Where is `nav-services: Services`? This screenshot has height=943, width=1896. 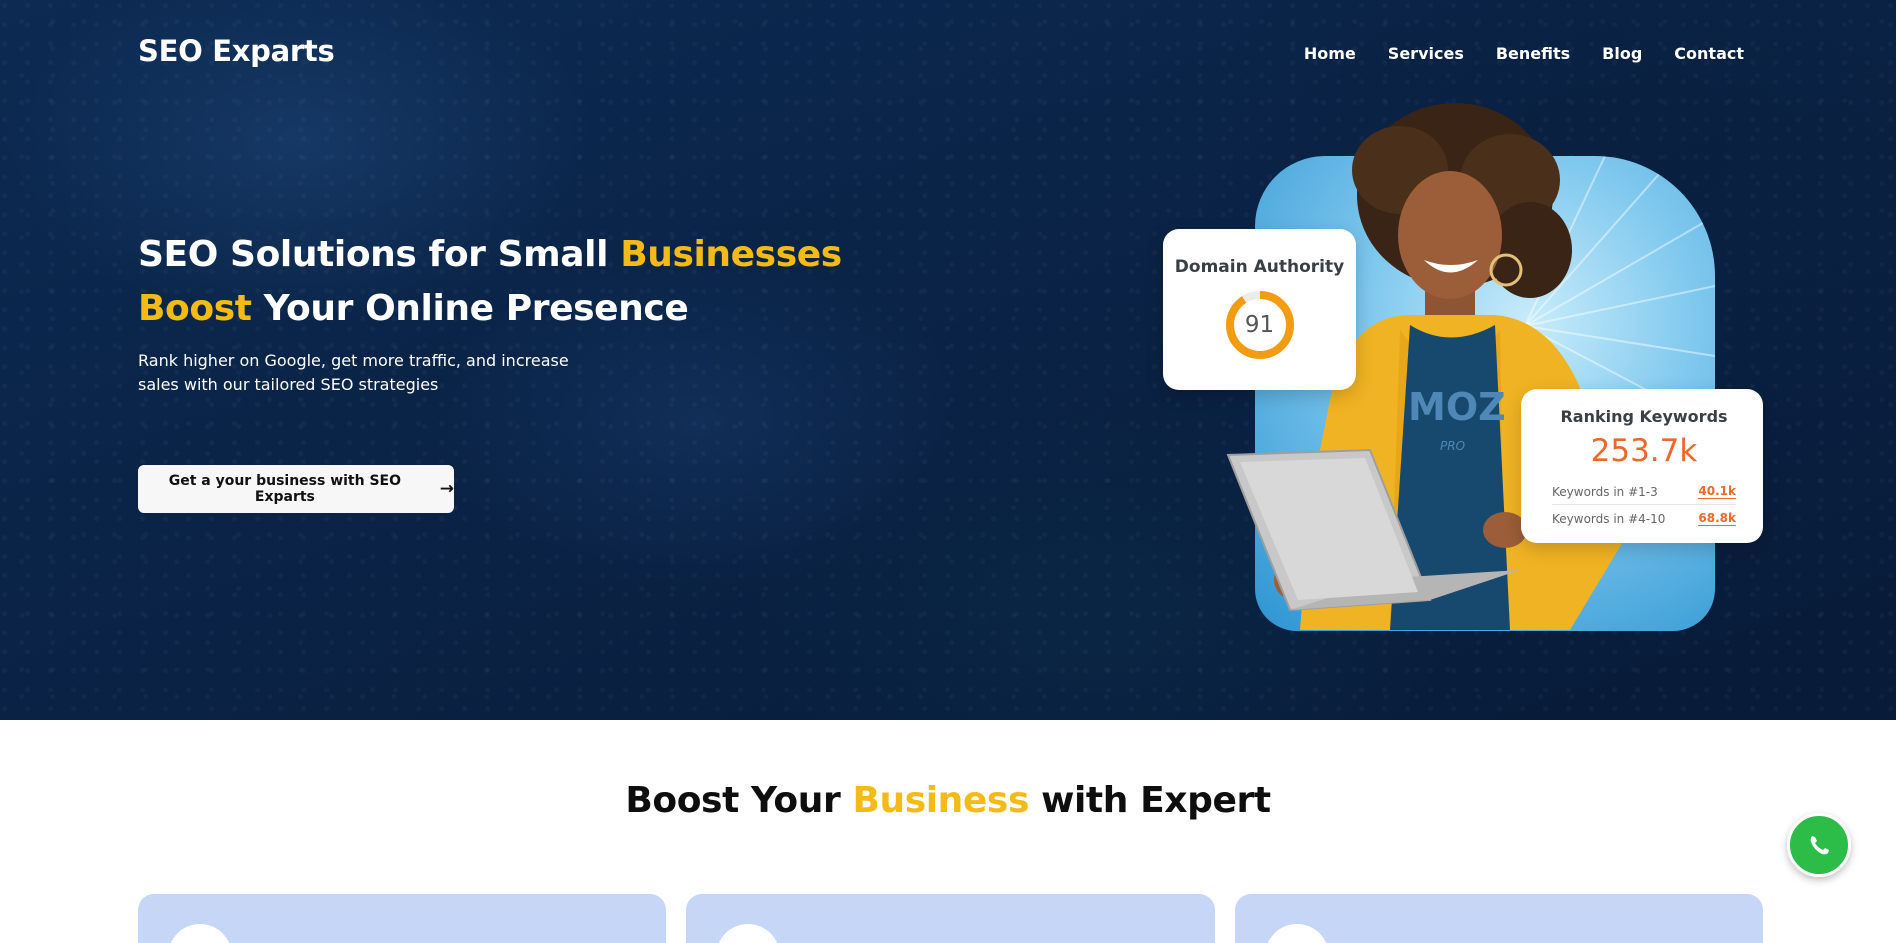 nav-services: Services is located at coordinates (1426, 53).